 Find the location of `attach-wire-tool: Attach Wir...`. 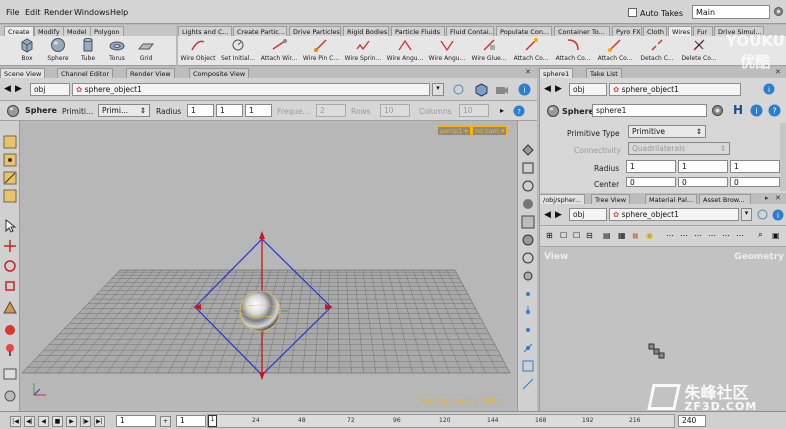

attach-wire-tool: Attach Wir... is located at coordinates (279, 49).